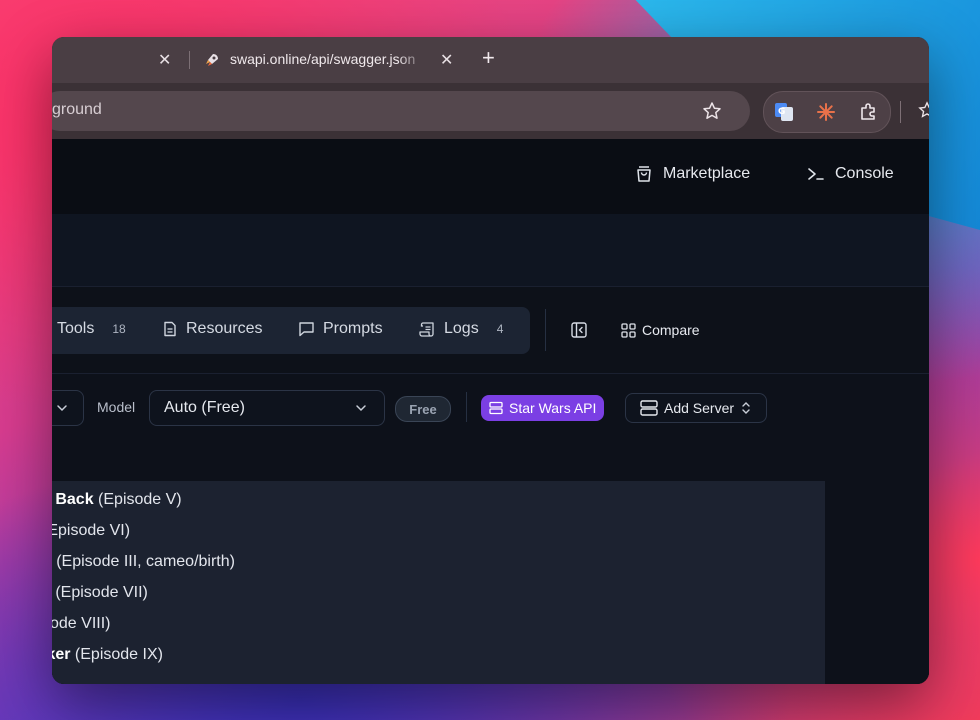  What do you see at coordinates (170, 329) in the screenshot?
I see `document-icon` at bounding box center [170, 329].